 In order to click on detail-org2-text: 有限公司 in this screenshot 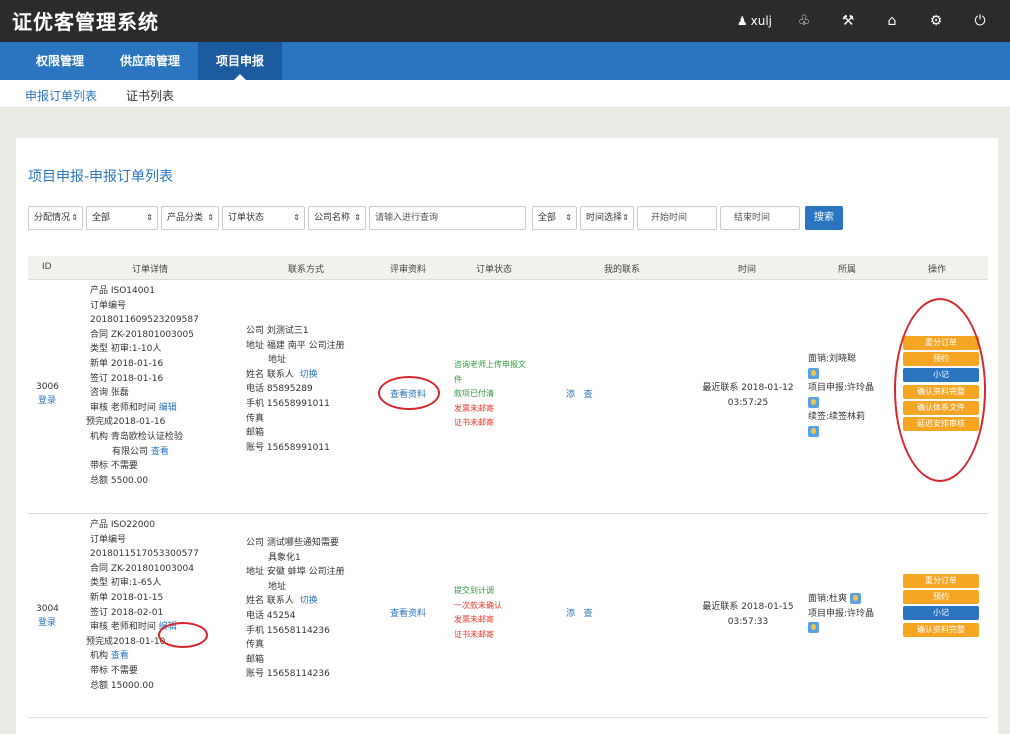, I will do `click(130, 451)`.